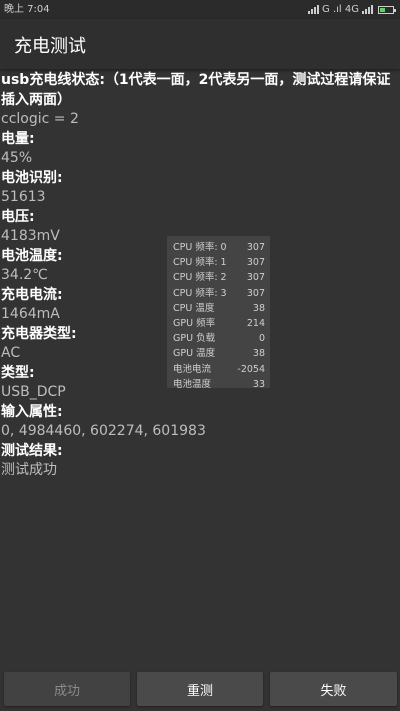  Describe the element at coordinates (29, 470) in the screenshot. I see `field-value: 测试成功` at that location.